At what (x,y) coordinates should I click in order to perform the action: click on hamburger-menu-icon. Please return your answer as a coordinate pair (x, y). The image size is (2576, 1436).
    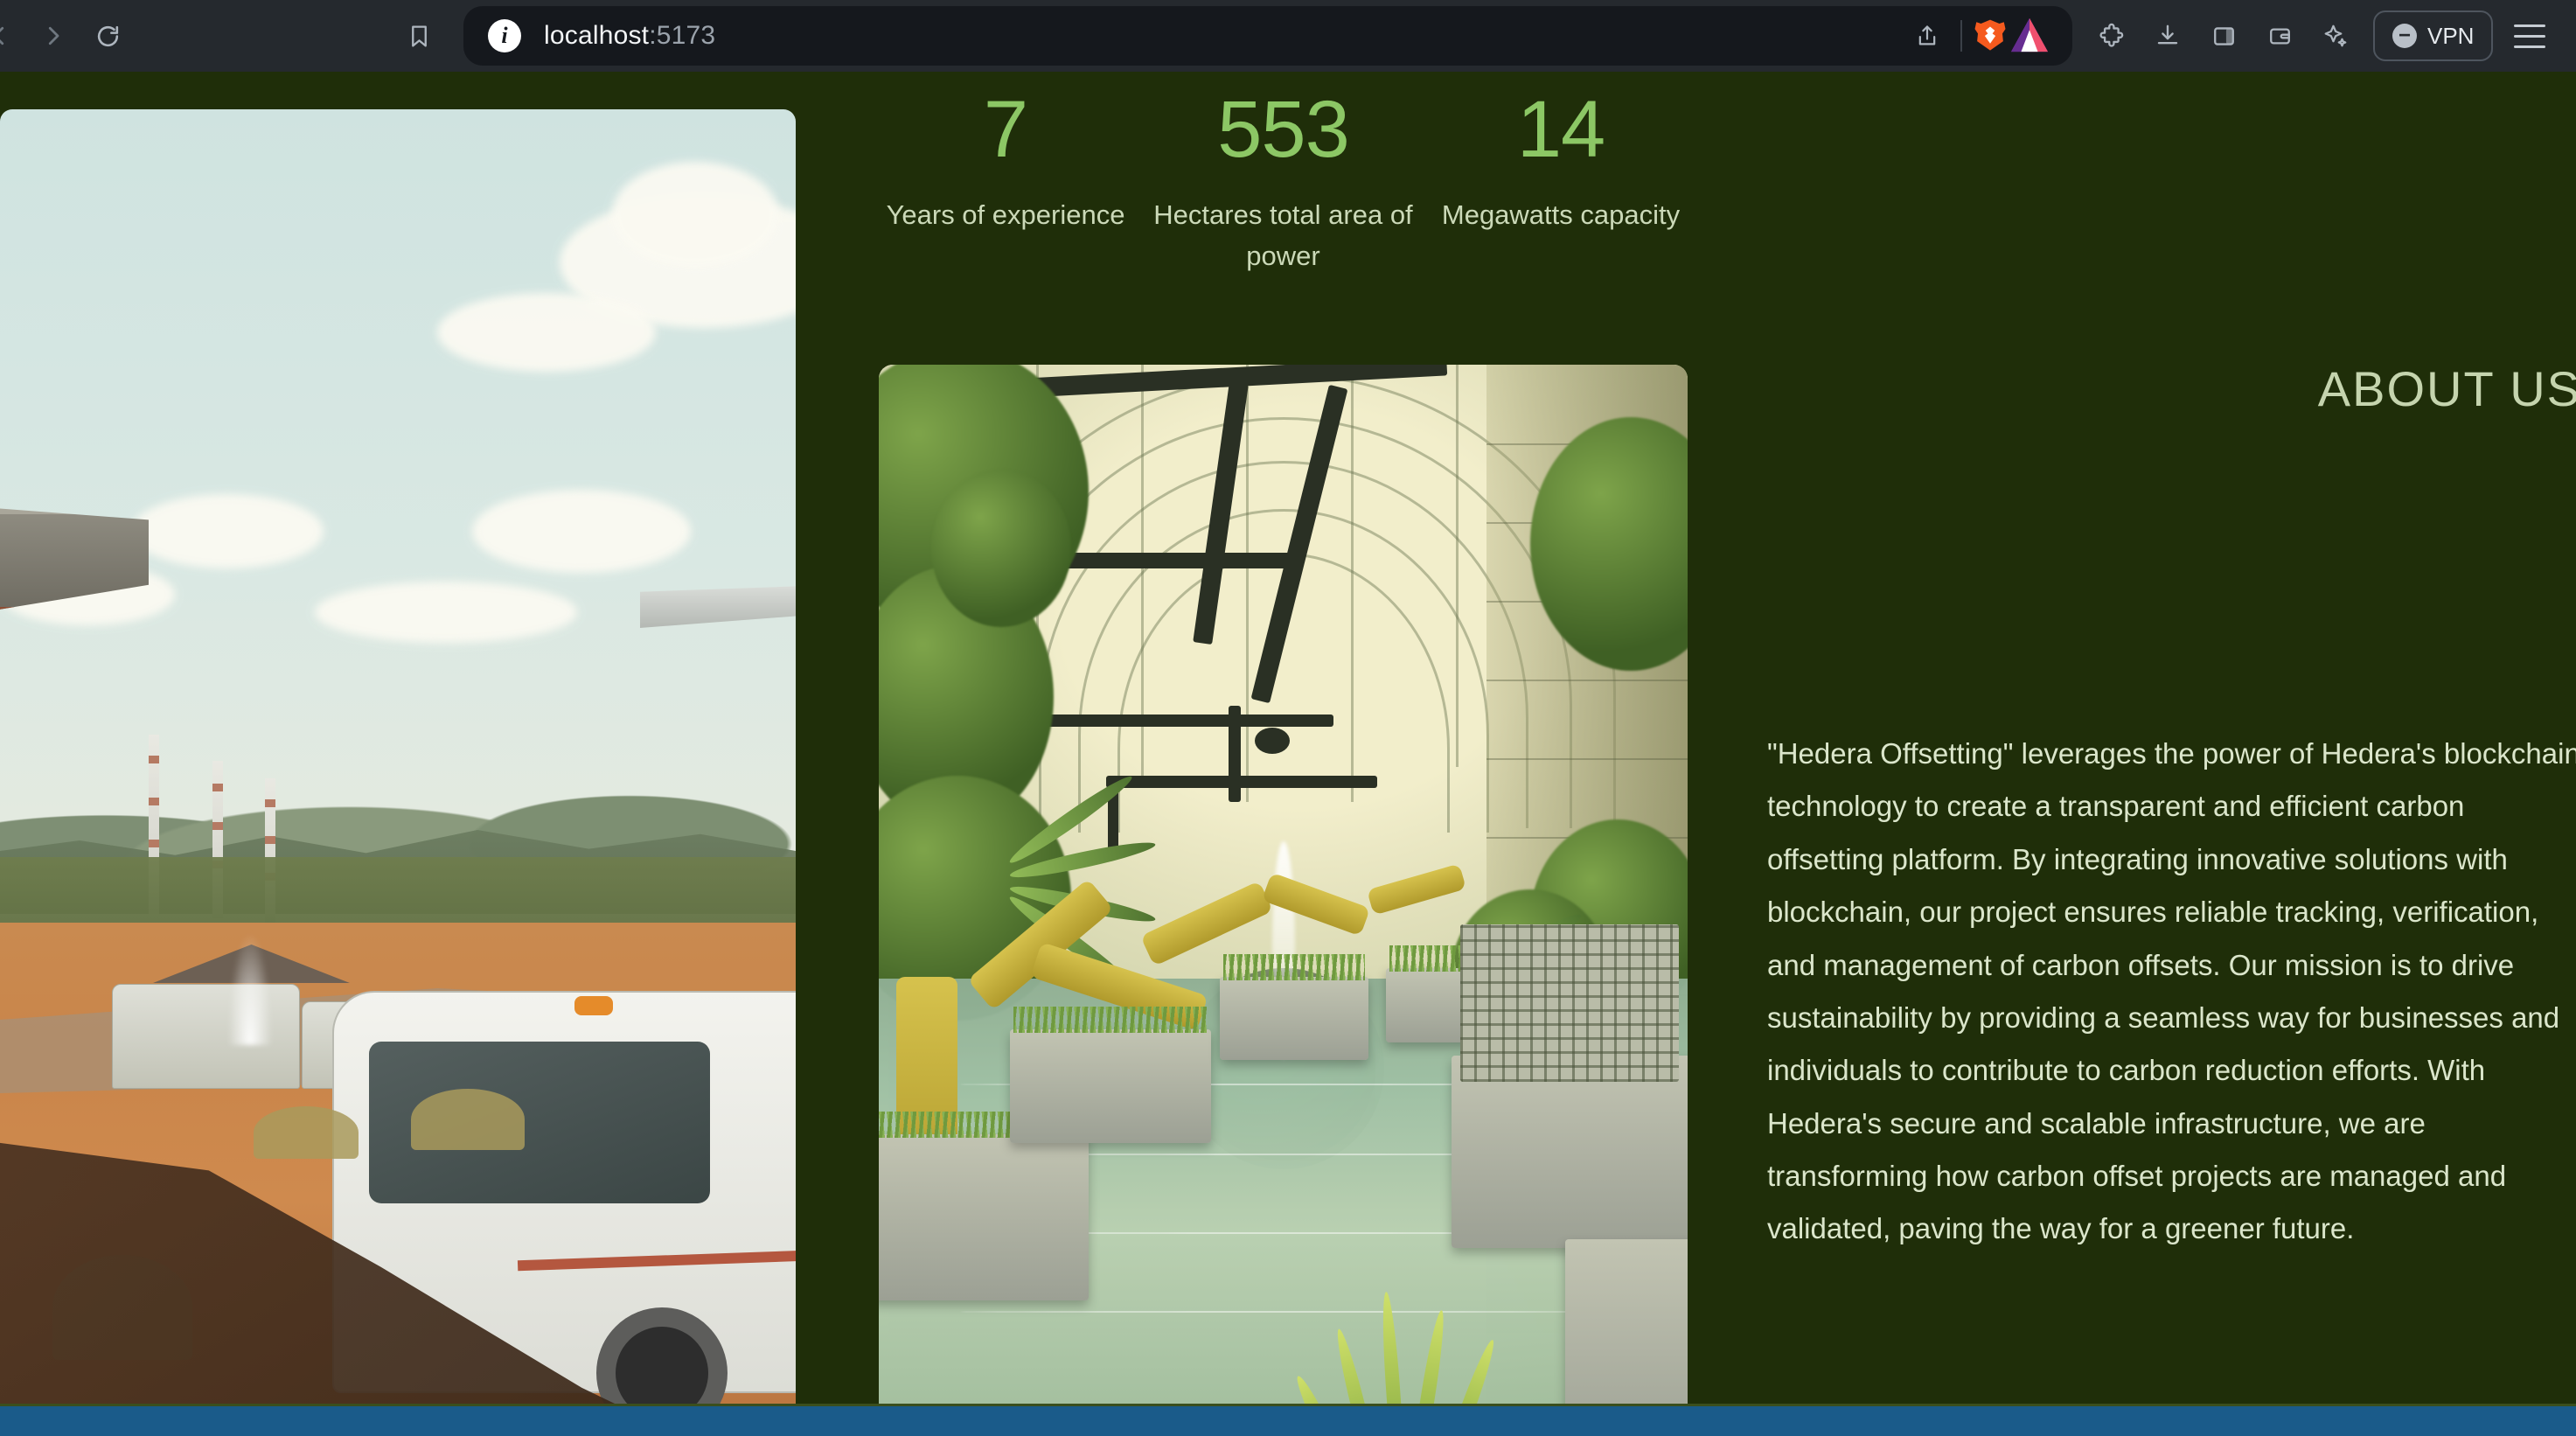
    Looking at the image, I should click on (2529, 35).